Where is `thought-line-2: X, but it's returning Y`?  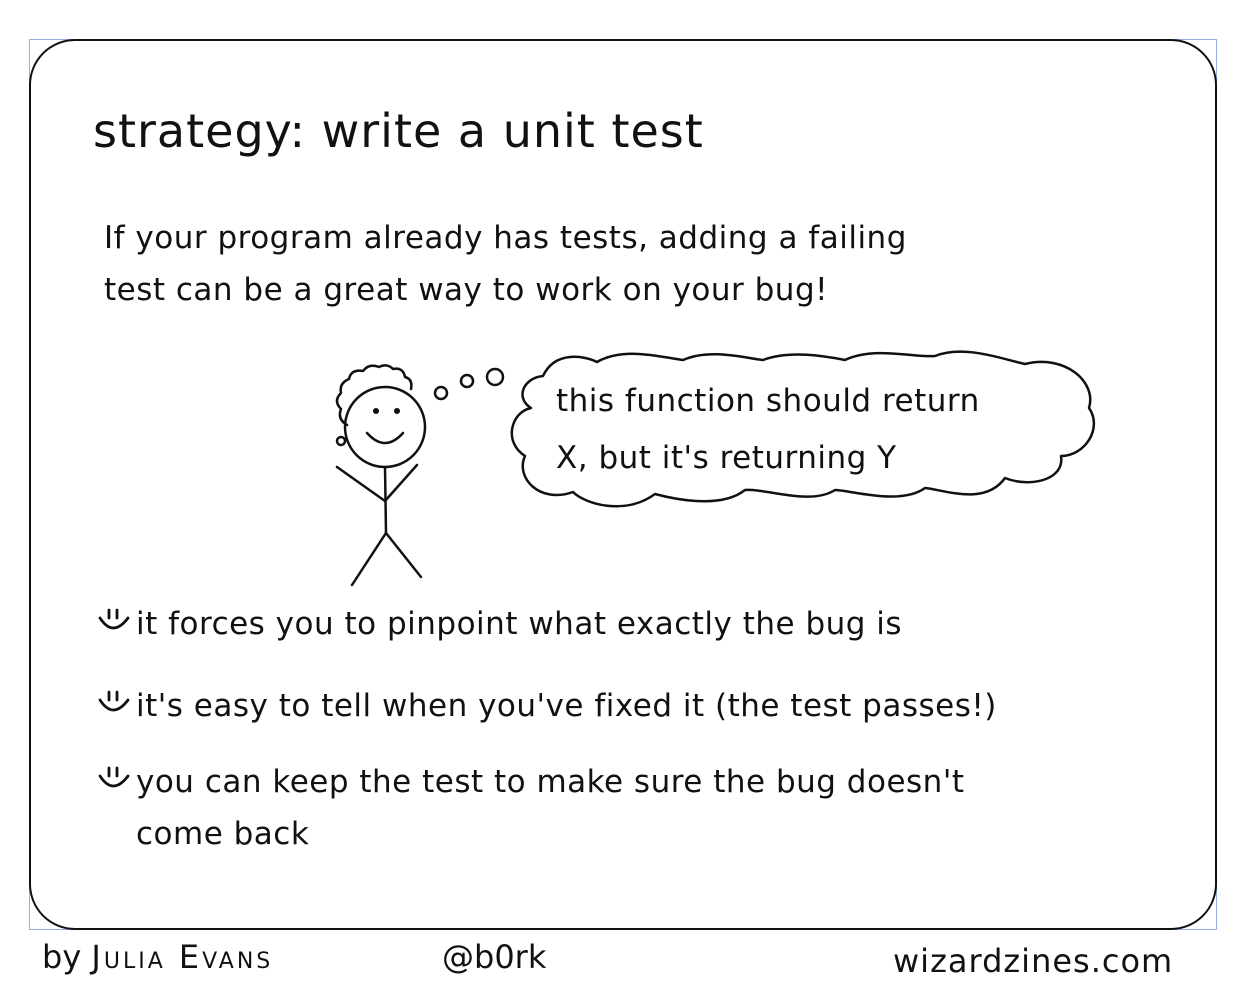
thought-line-2: X, but it's returning Y is located at coordinates (726, 458).